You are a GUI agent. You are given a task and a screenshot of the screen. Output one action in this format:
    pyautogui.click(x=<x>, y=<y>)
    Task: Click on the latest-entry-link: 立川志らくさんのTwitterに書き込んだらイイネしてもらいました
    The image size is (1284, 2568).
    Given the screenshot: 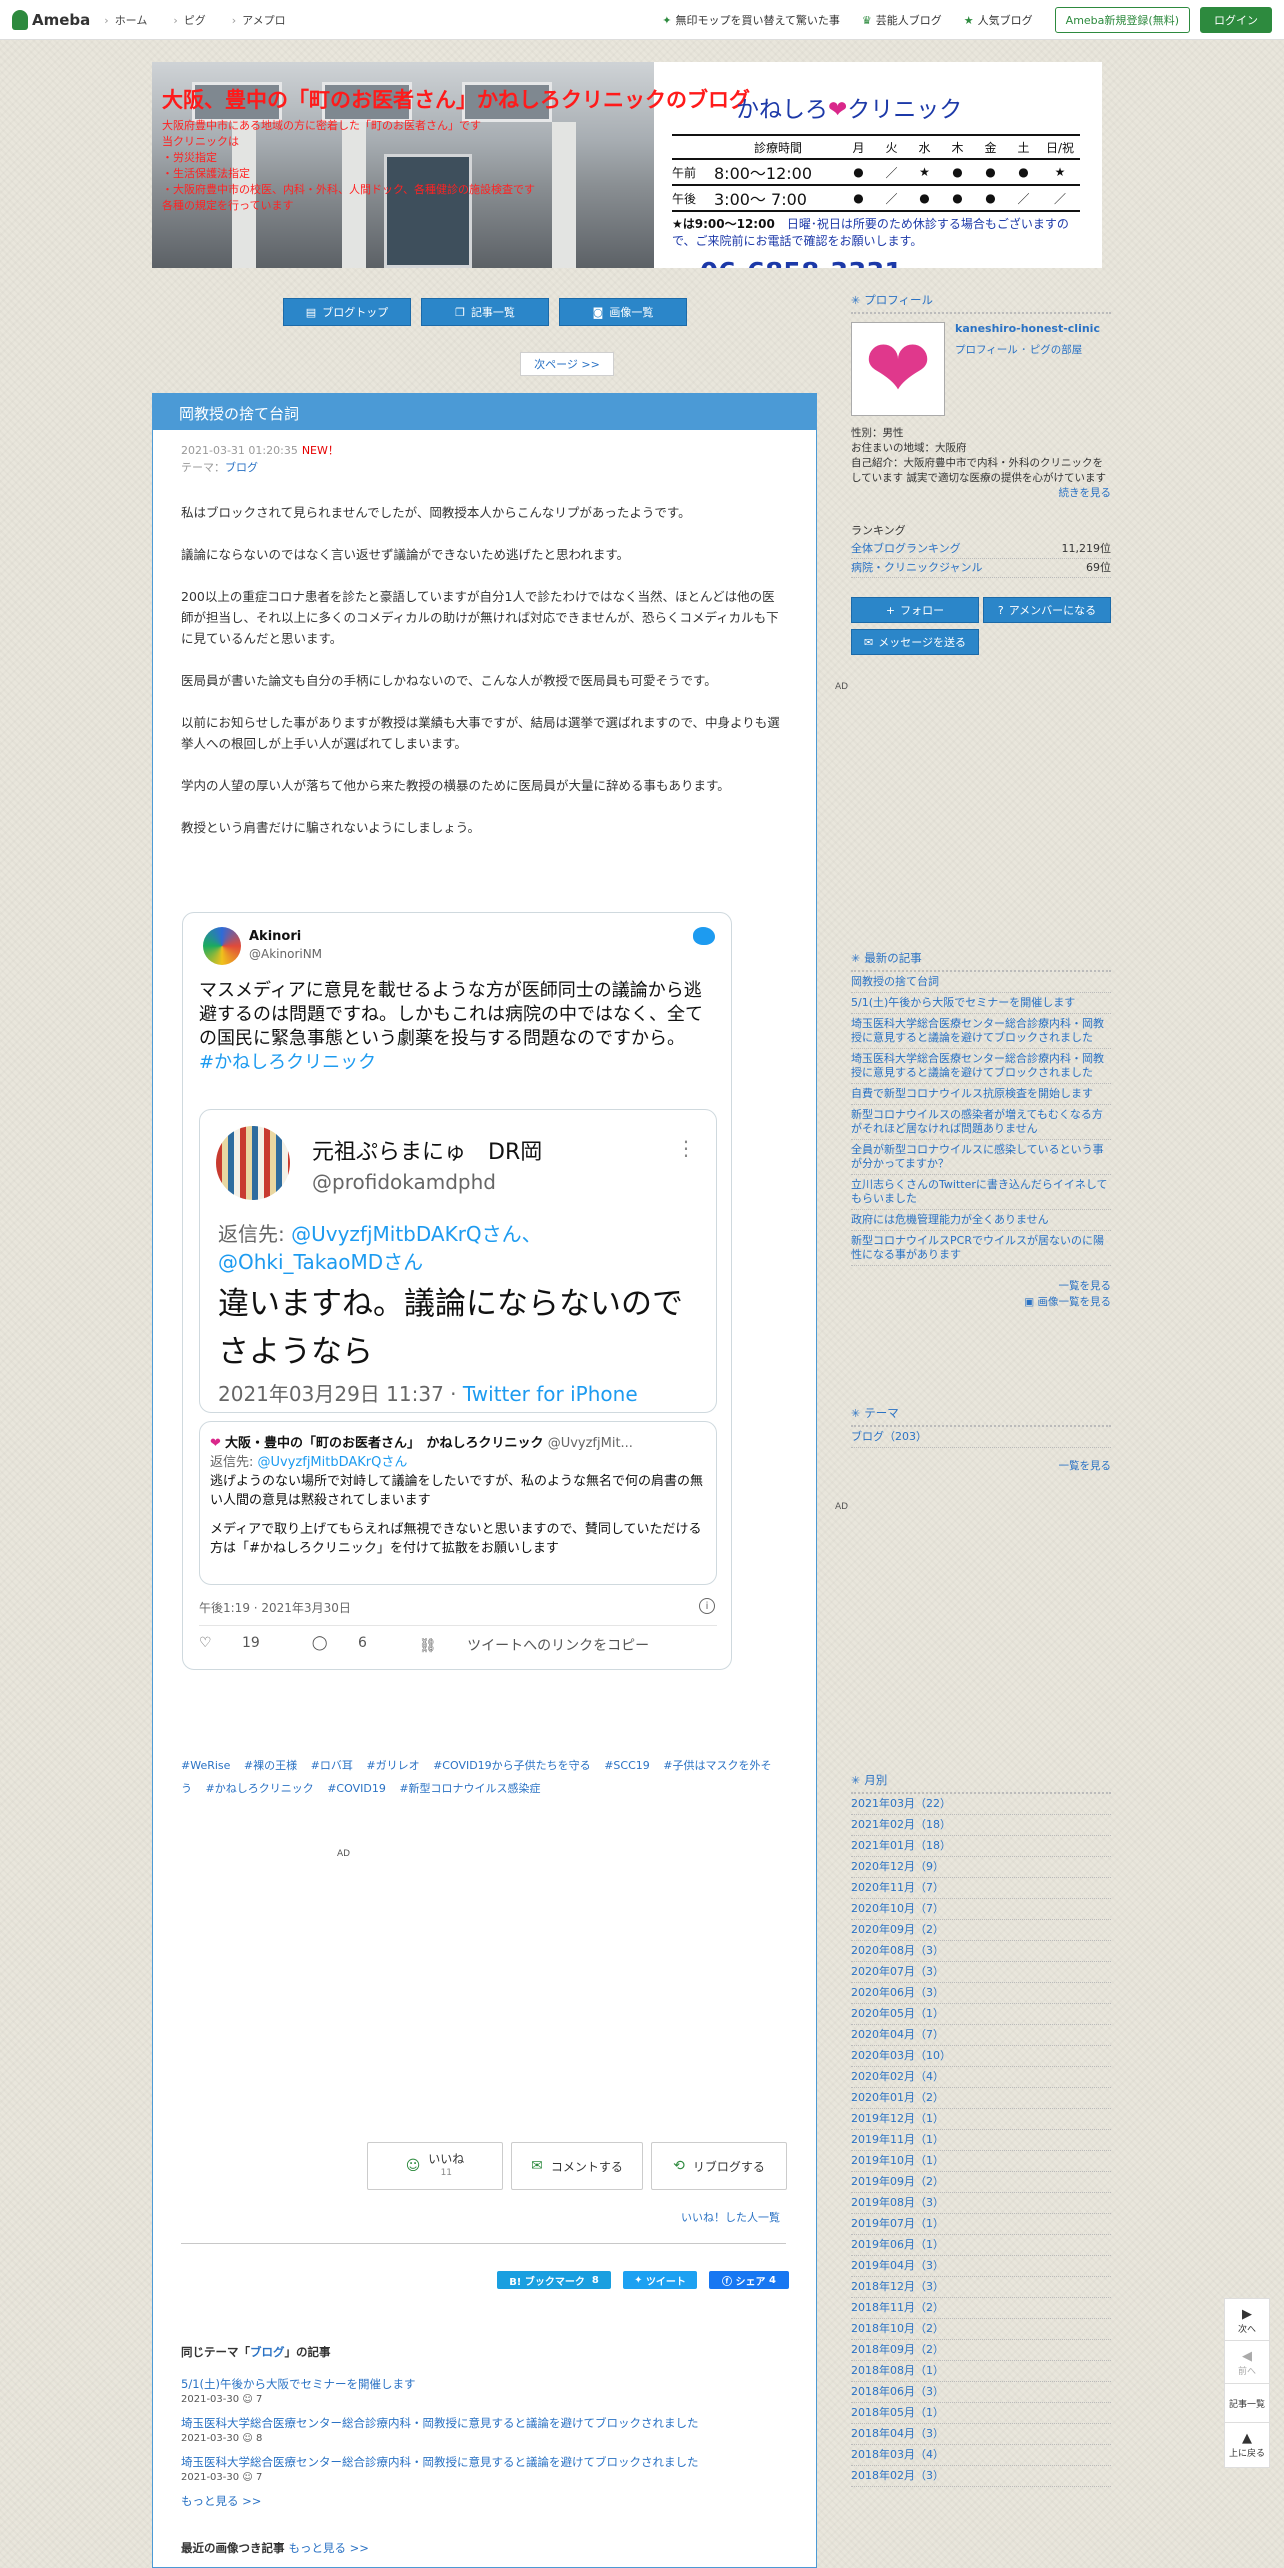 What is the action you would take?
    pyautogui.click(x=981, y=1192)
    